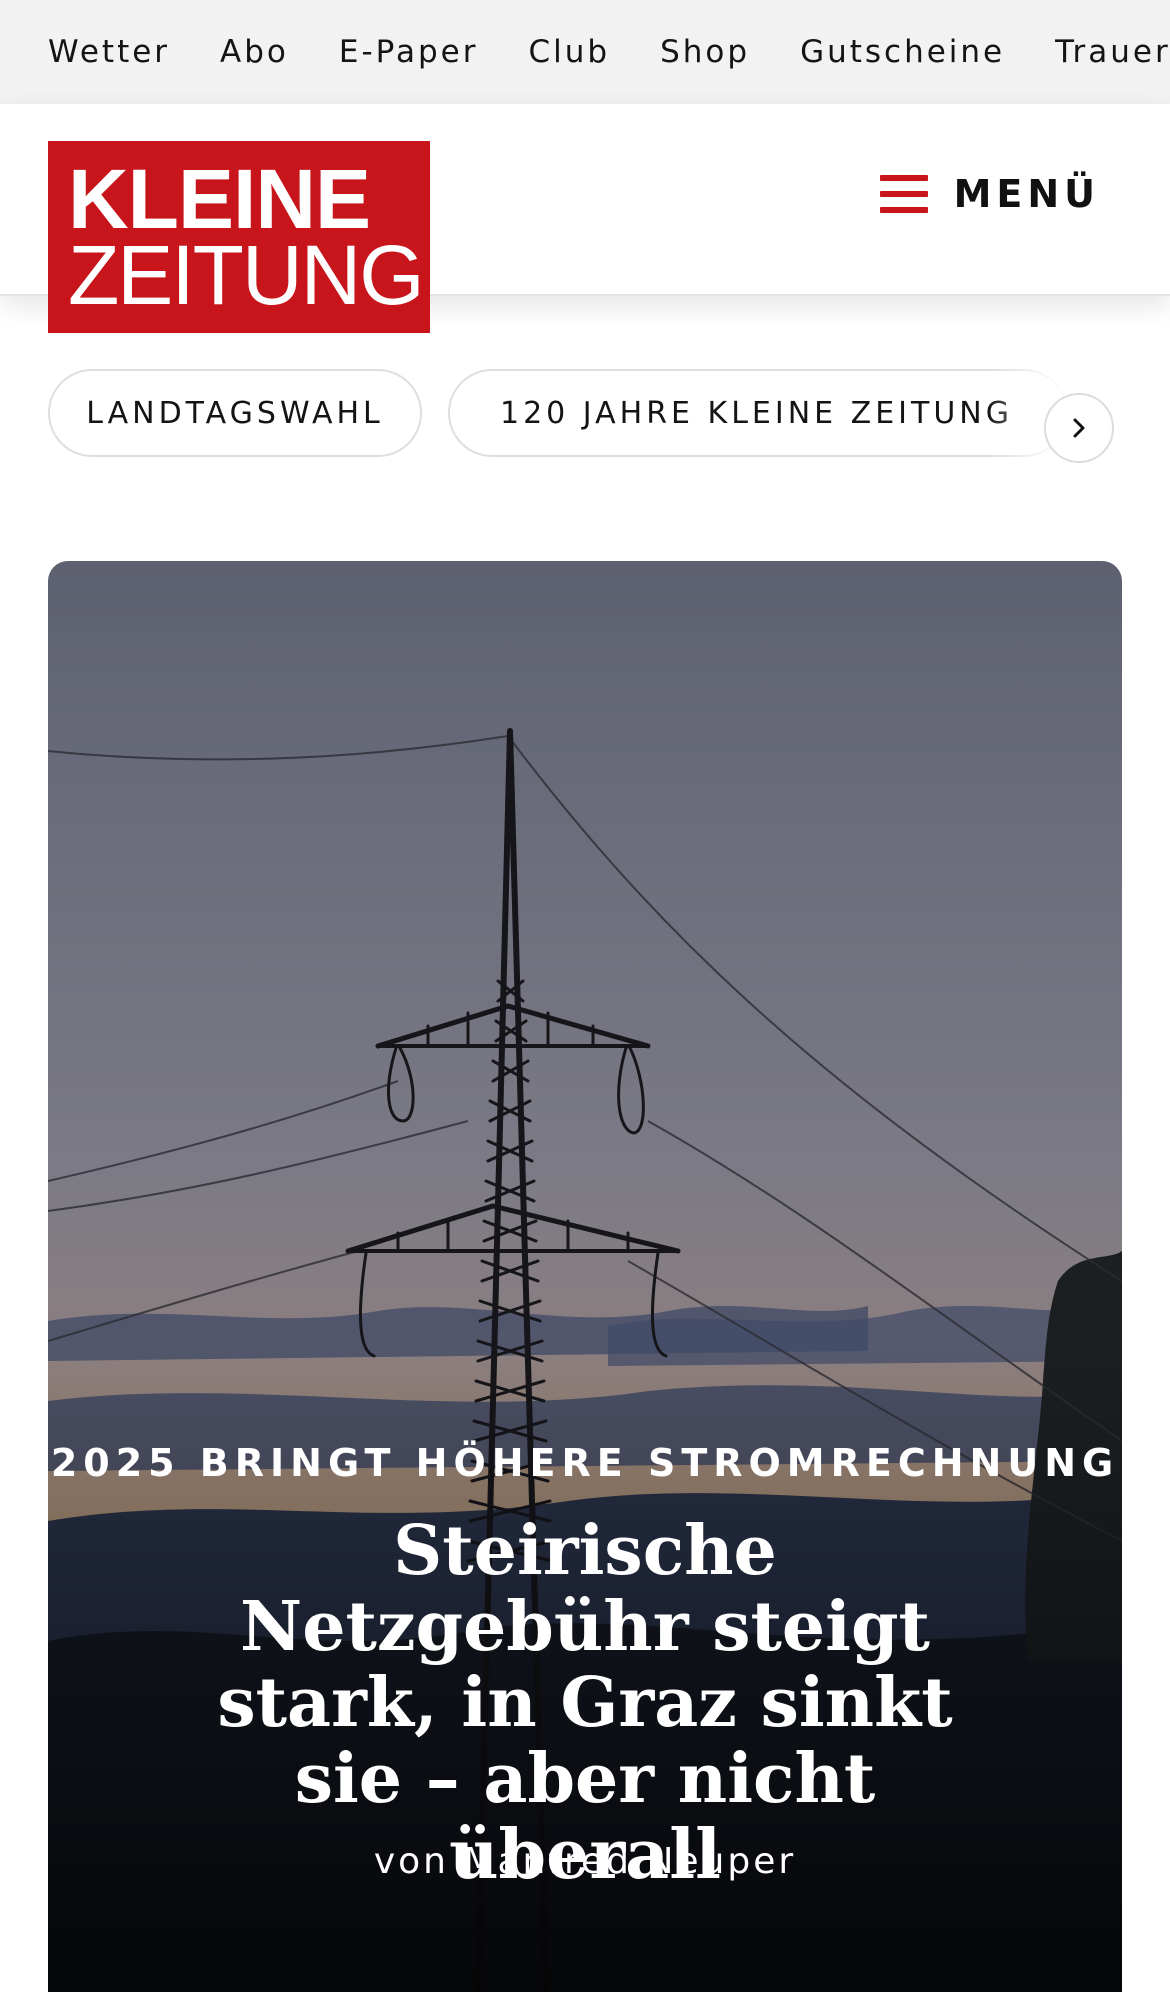 The image size is (1170, 1992). What do you see at coordinates (758, 413) in the screenshot?
I see `topic-pill-120-jahre: 120 JAHRE KLEINE ZEITUNG` at bounding box center [758, 413].